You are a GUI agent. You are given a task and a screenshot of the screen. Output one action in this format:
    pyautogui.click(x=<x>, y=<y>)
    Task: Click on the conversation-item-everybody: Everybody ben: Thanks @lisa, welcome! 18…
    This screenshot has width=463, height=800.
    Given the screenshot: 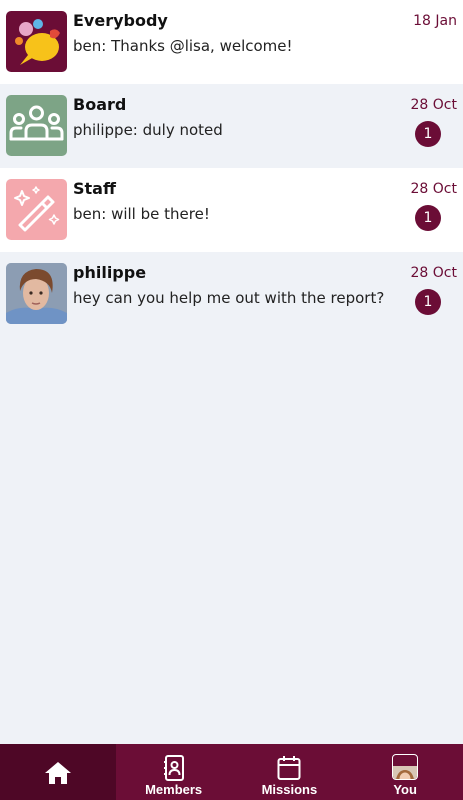 What is the action you would take?
    pyautogui.click(x=231, y=42)
    